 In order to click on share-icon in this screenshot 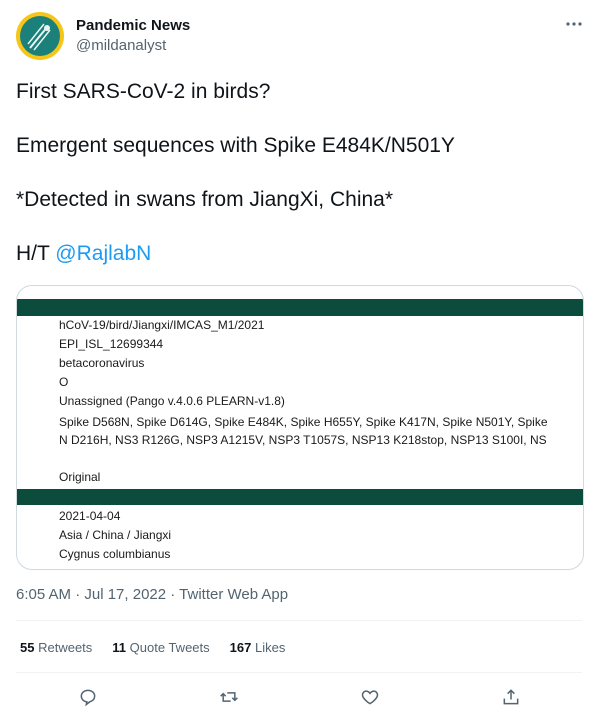, I will do `click(511, 697)`.